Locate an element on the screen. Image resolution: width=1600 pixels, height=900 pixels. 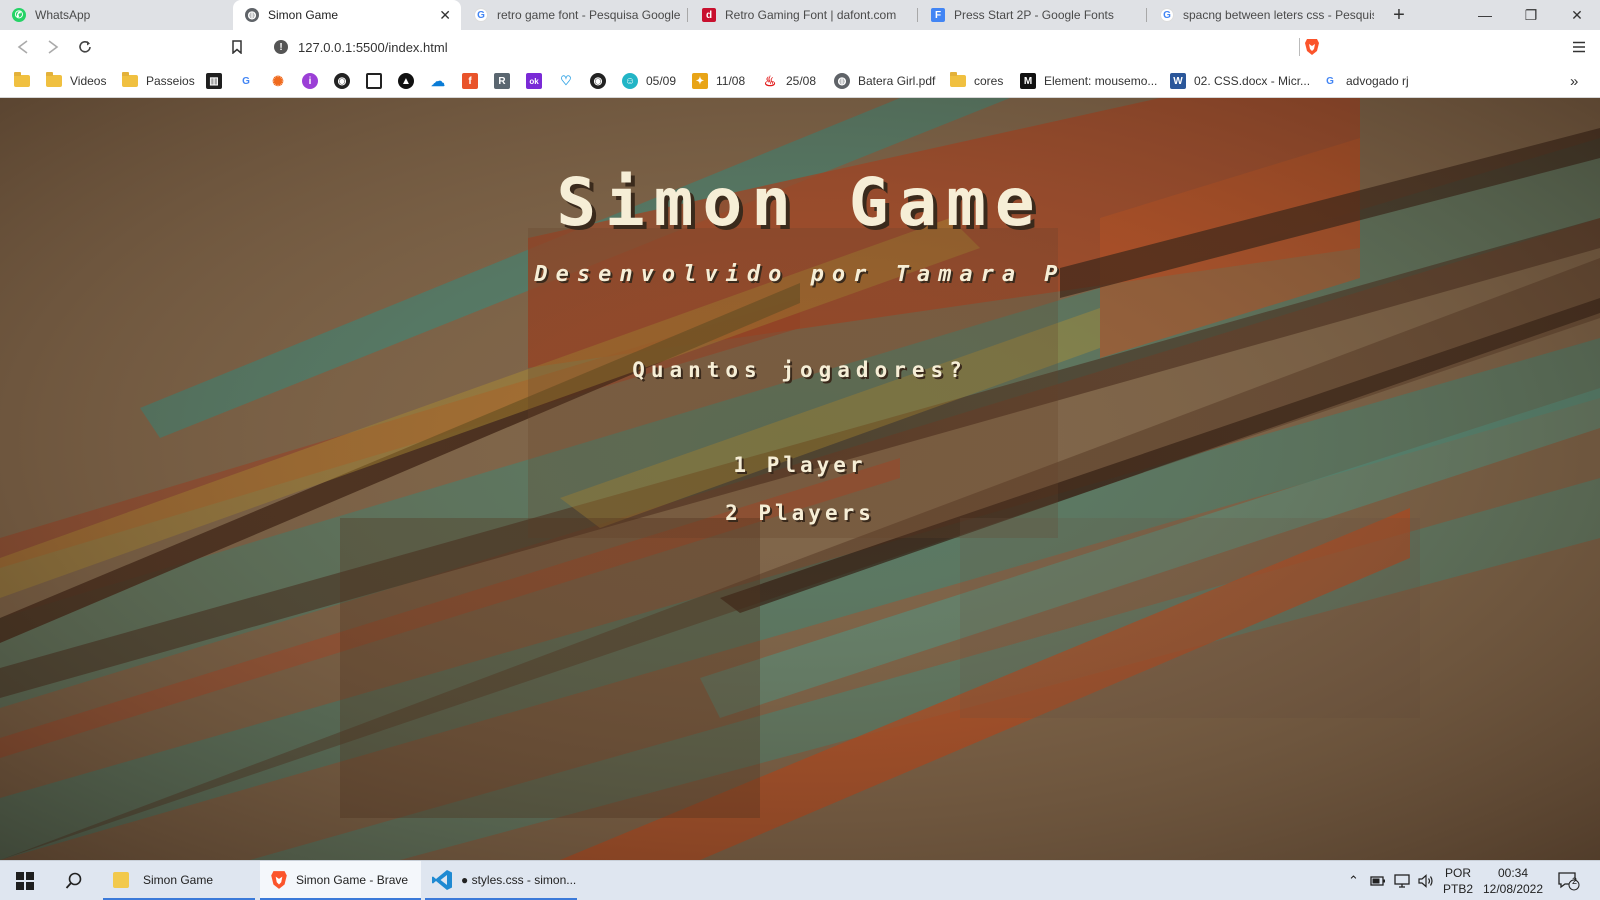
reload-icon is located at coordinates (85, 46).